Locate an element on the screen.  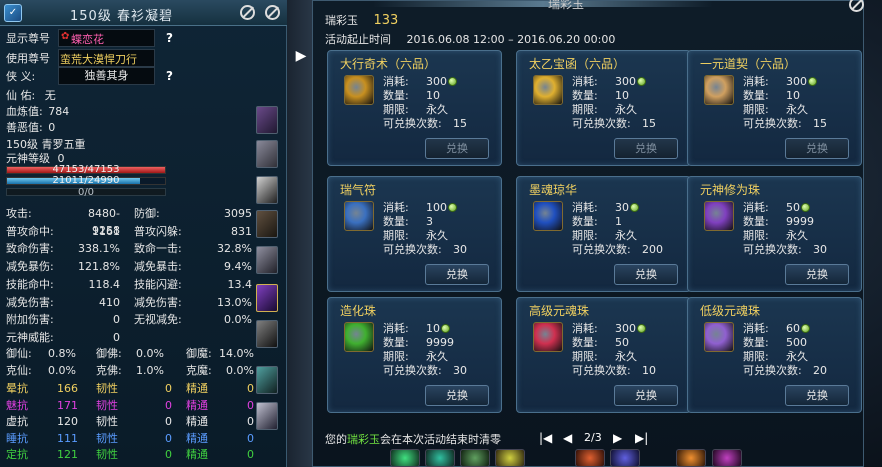
stat-value: 0 is located at coordinates (116, 320).